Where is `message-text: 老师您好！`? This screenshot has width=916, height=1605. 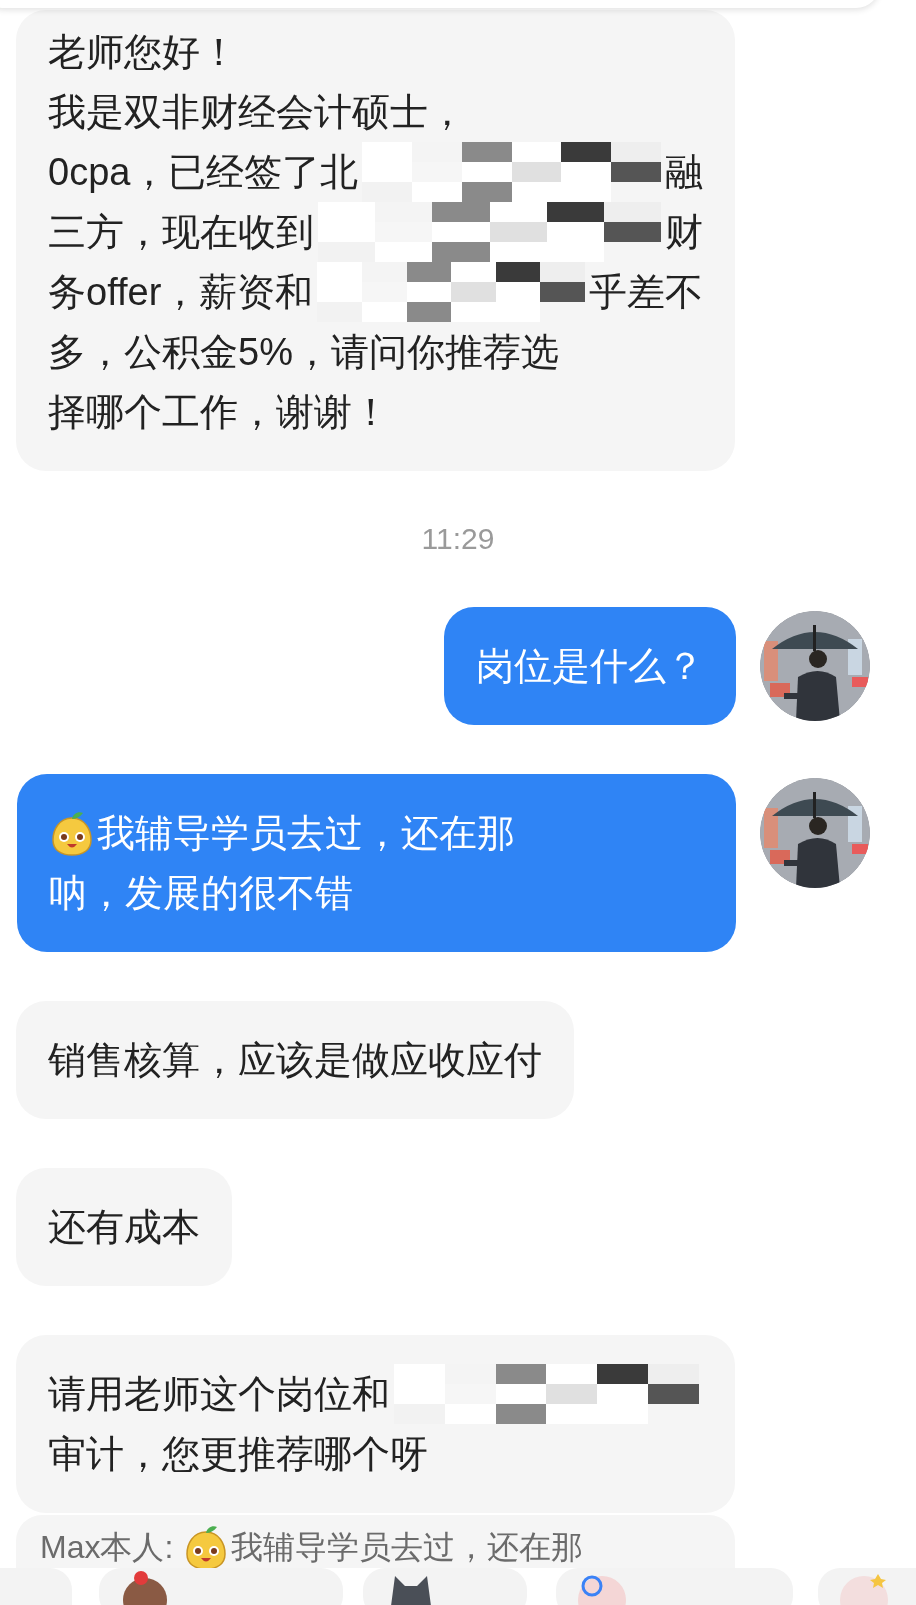
message-text: 老师您好！ is located at coordinates (143, 52).